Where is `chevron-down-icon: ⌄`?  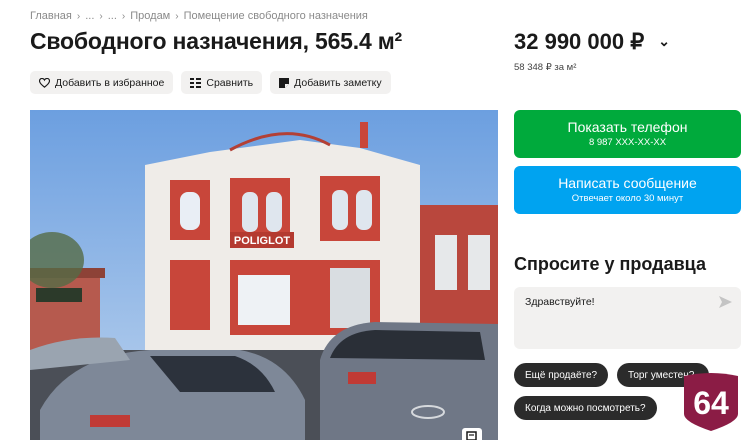
chevron-down-icon: ⌄ is located at coordinates (664, 41).